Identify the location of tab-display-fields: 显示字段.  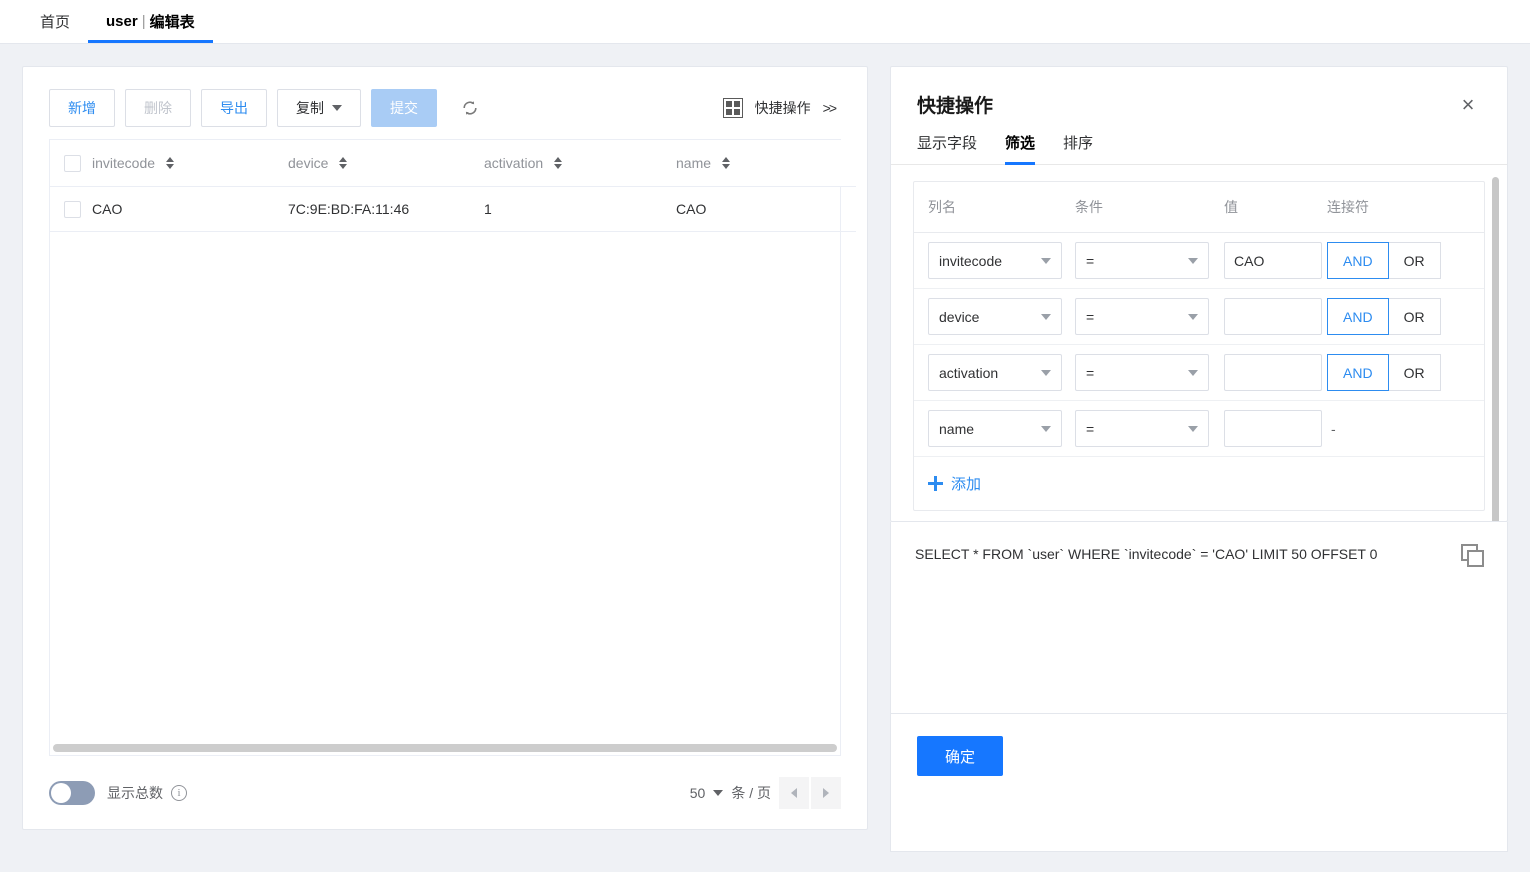
(947, 148).